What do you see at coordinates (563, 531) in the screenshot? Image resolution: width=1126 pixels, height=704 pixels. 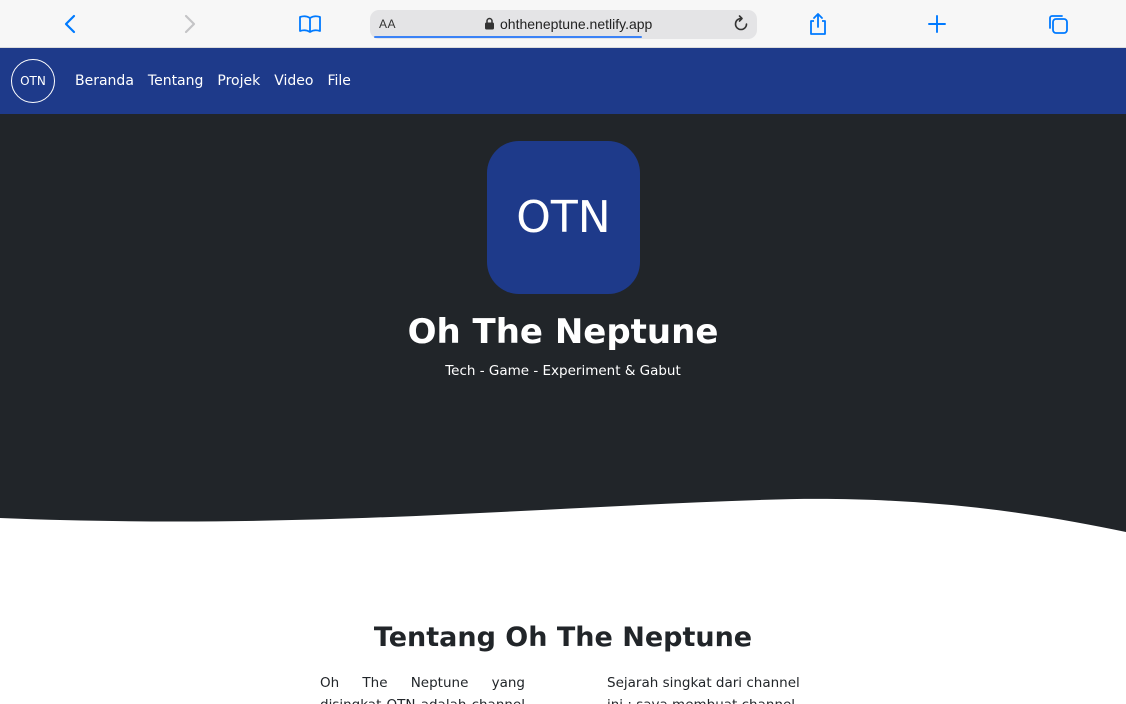 I see `hero-wave-divider` at bounding box center [563, 531].